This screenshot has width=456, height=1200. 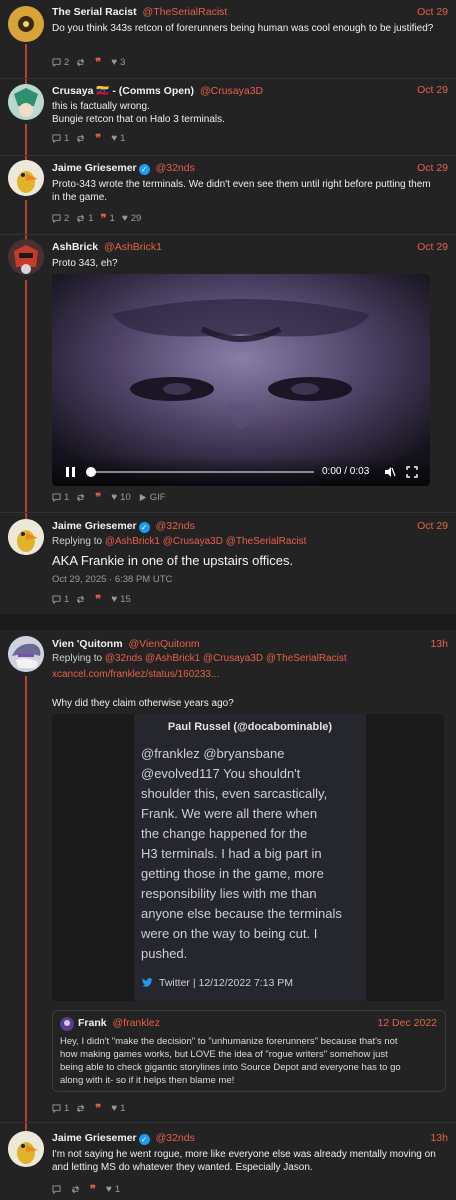 What do you see at coordinates (108, 218) in the screenshot?
I see `quote-button: ❞ 1` at bounding box center [108, 218].